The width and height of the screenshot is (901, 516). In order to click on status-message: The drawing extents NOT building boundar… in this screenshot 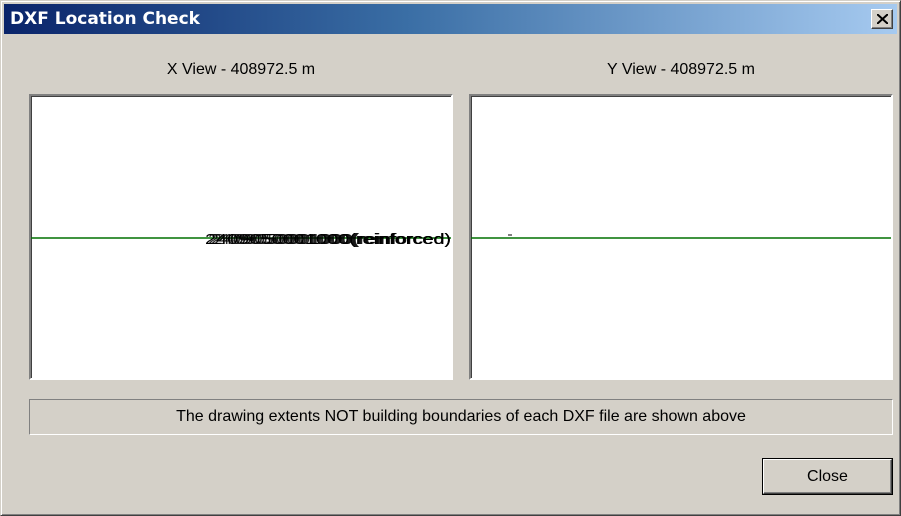, I will do `click(461, 417)`.